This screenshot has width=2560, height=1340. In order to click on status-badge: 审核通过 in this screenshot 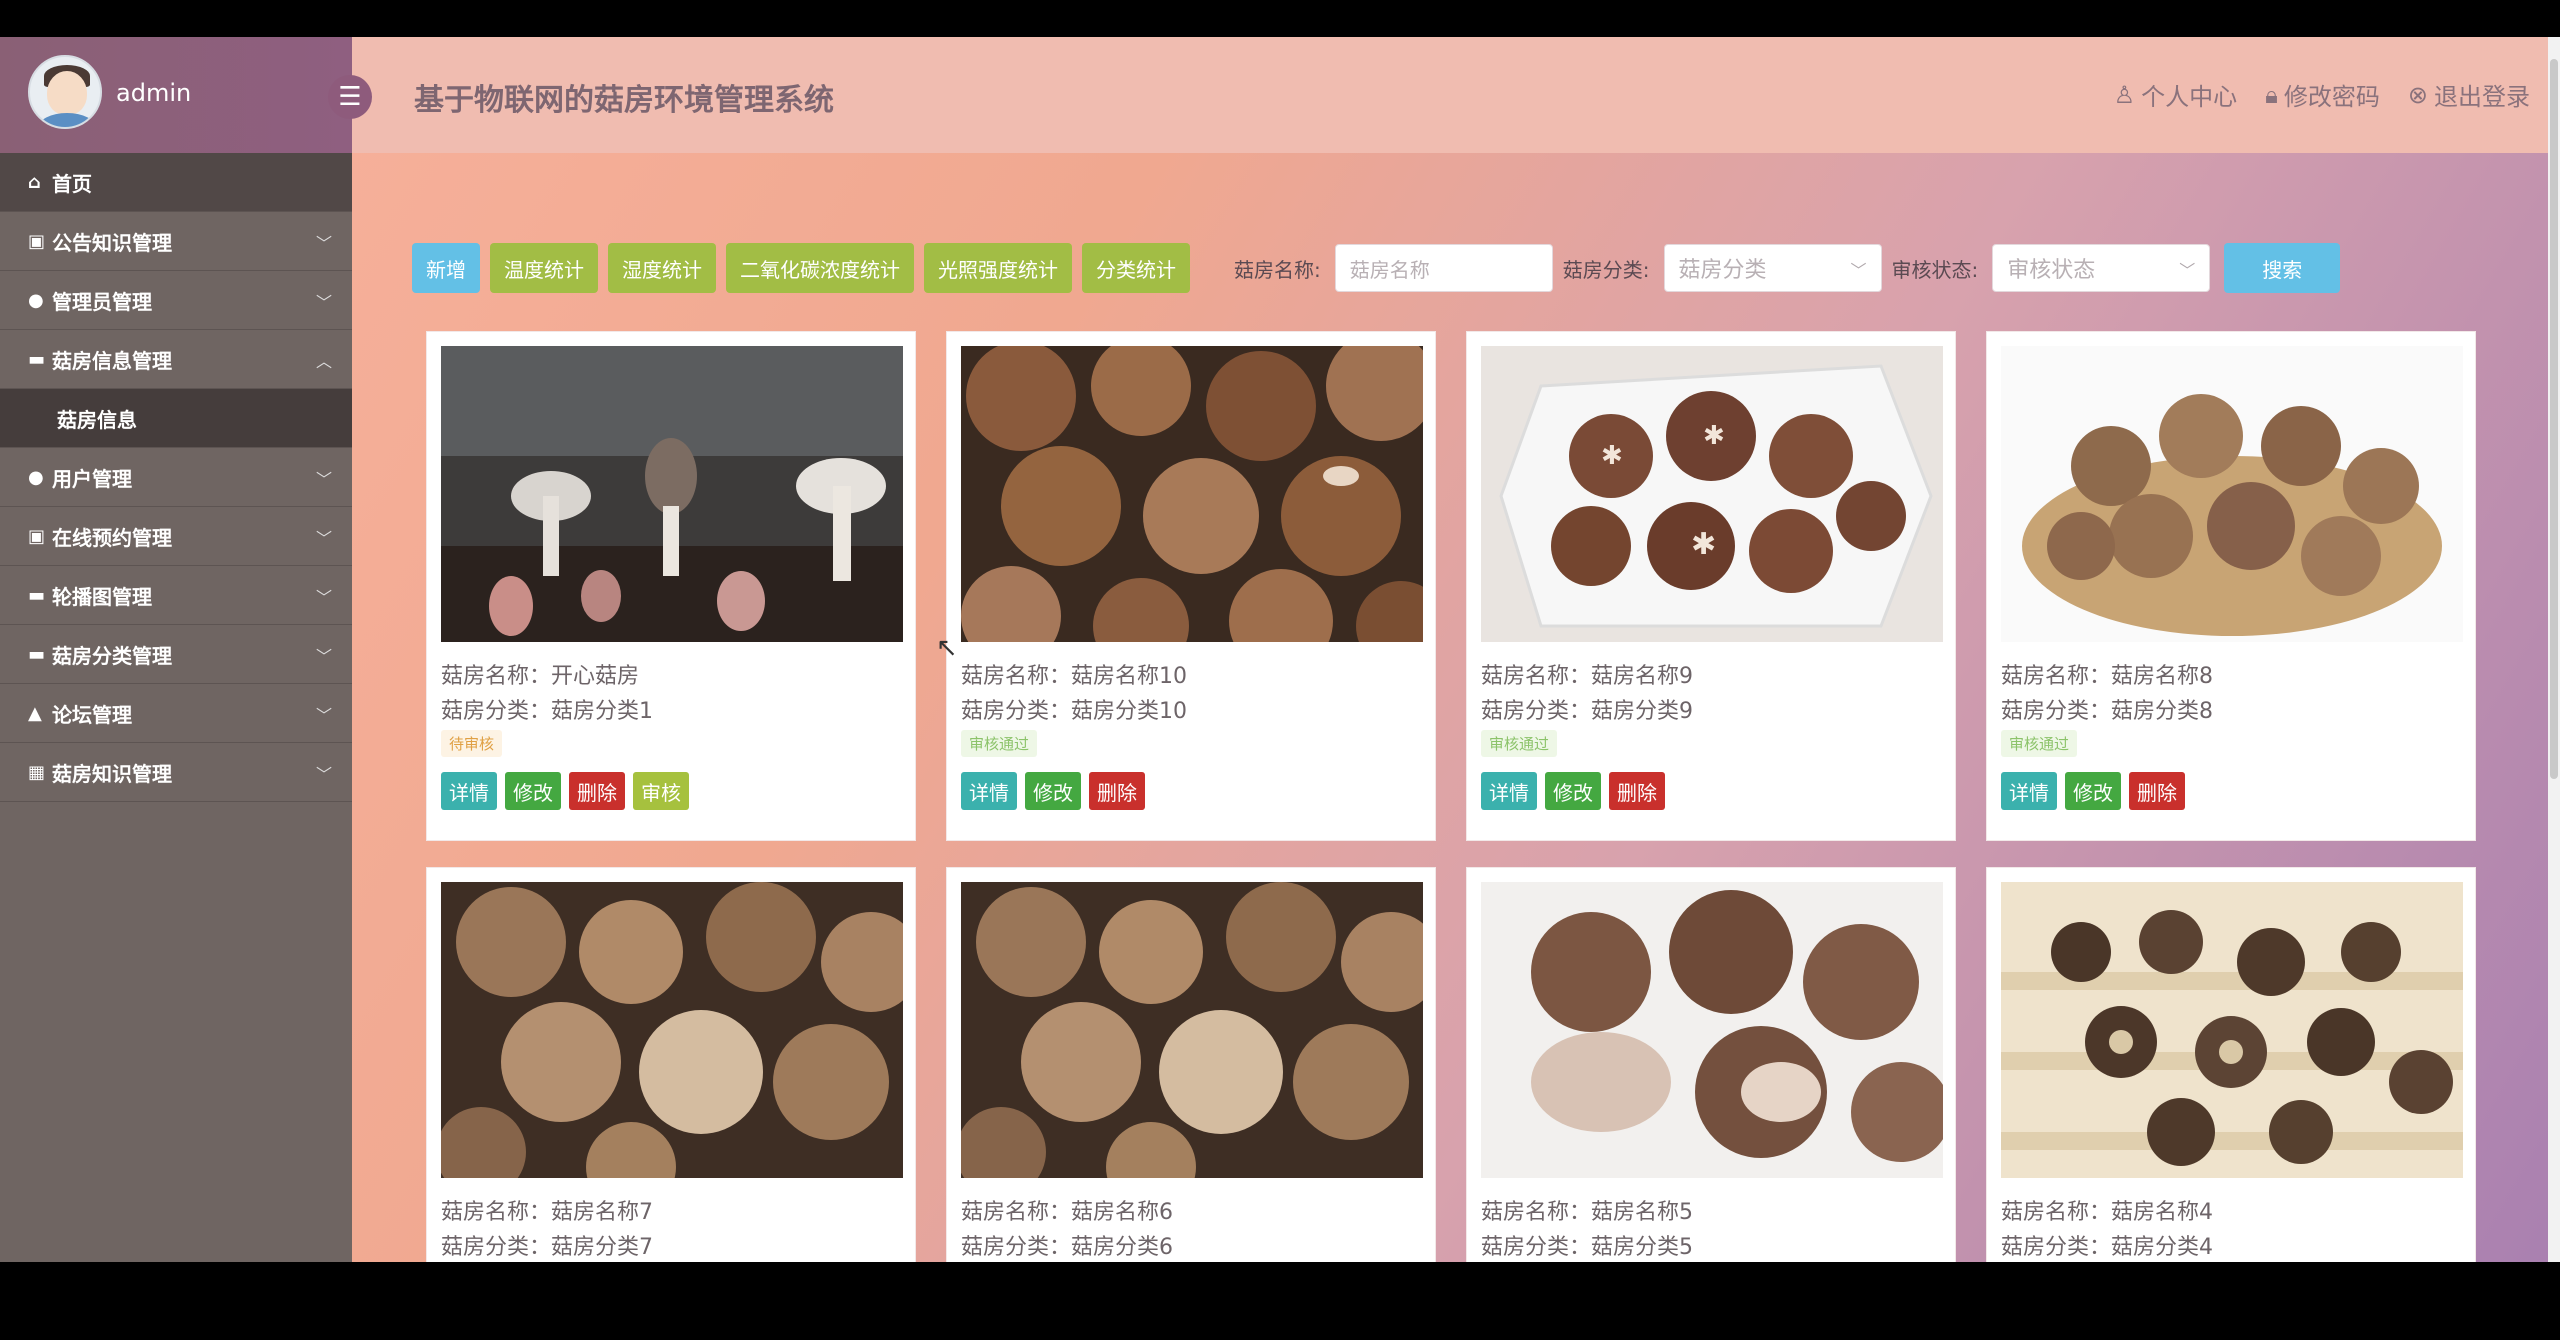, I will do `click(2039, 743)`.